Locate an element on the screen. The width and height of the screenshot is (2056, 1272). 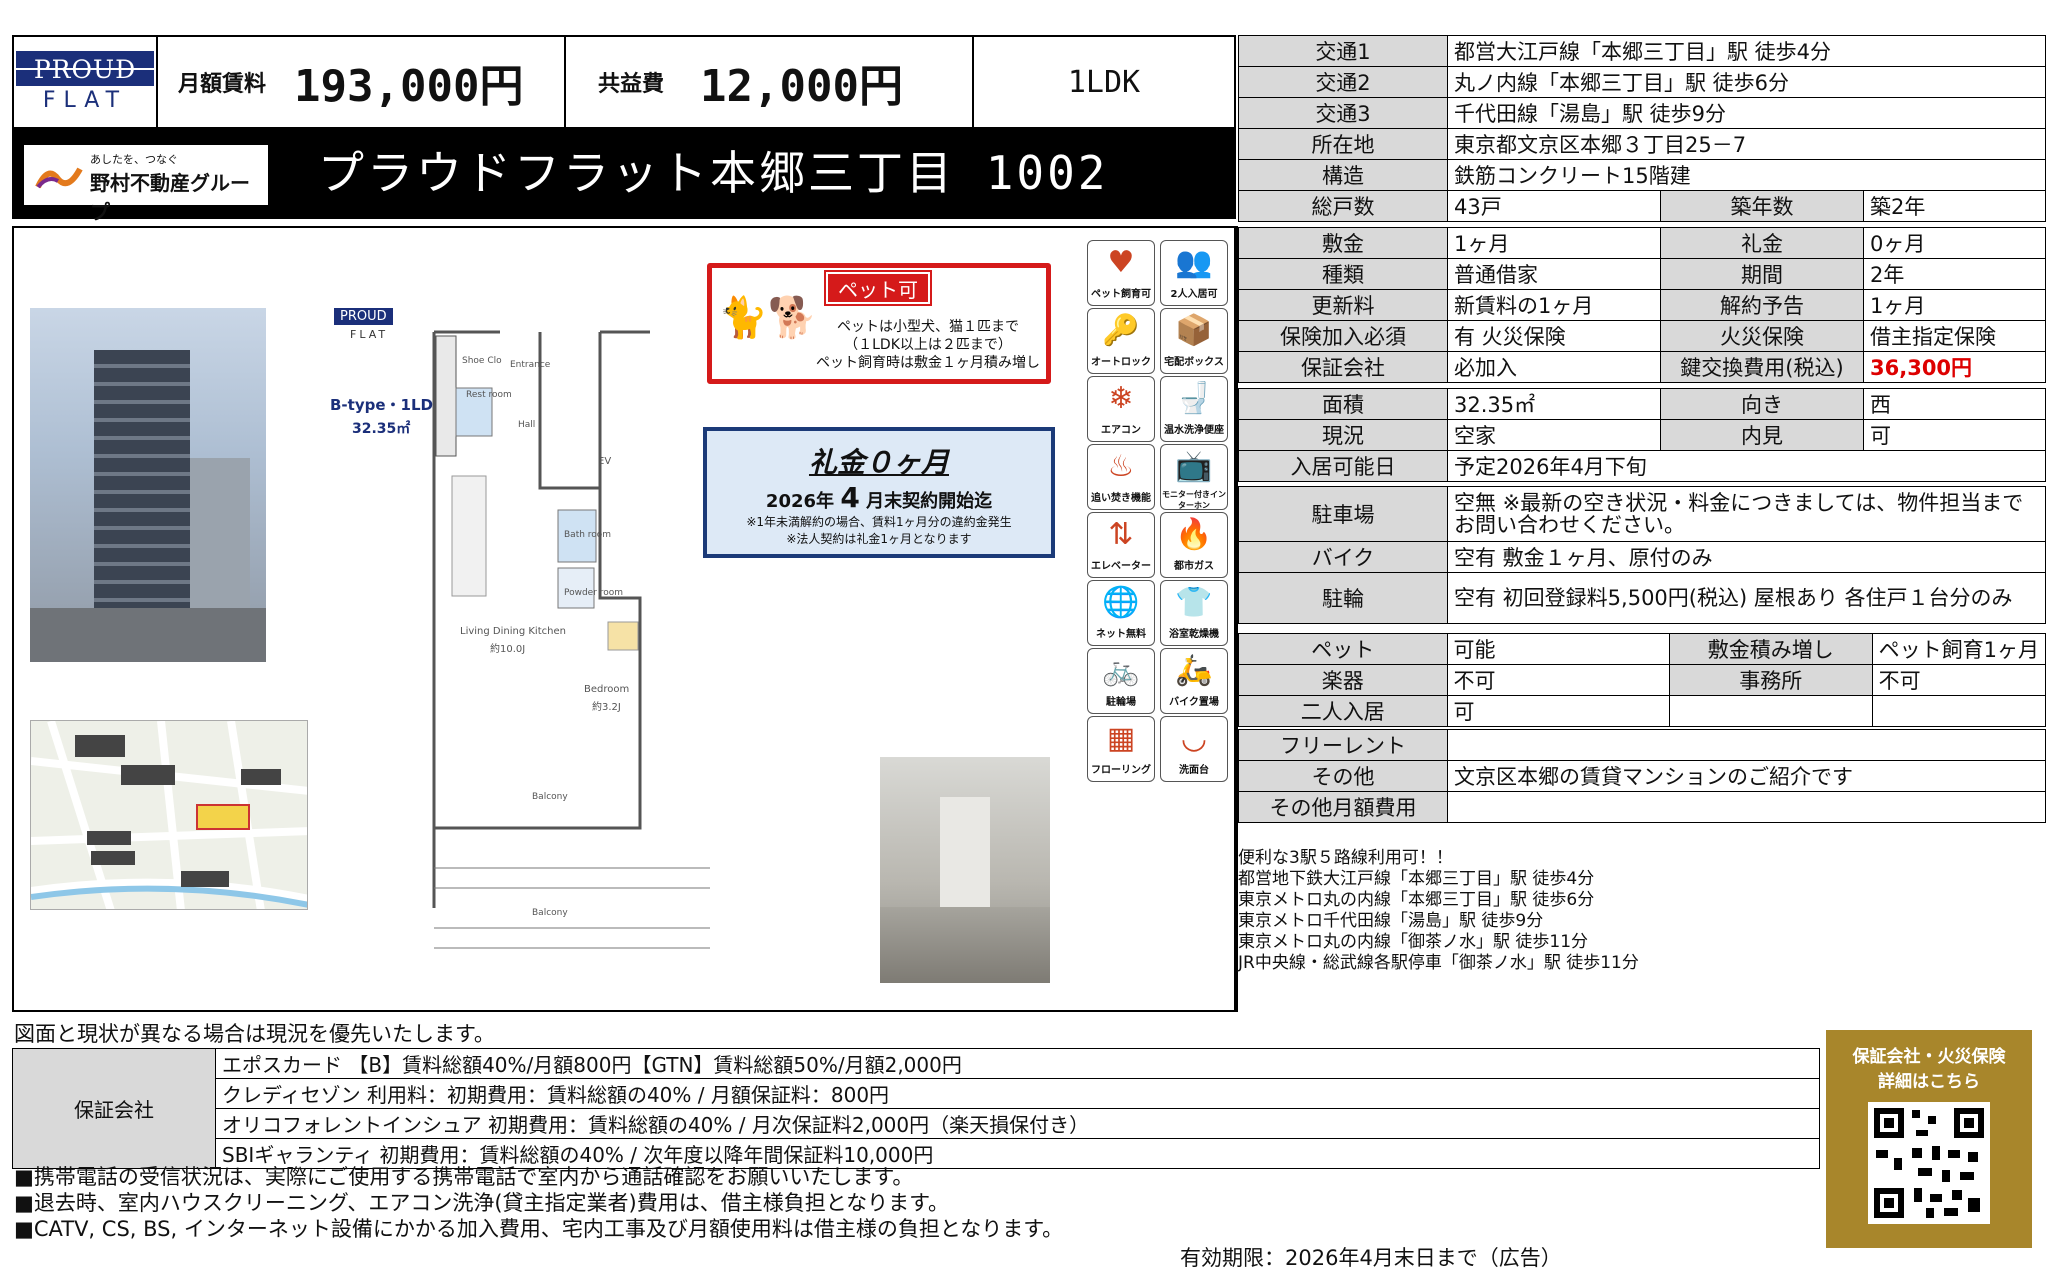
icon-glyph: 🔥 is located at coordinates (1194, 534).